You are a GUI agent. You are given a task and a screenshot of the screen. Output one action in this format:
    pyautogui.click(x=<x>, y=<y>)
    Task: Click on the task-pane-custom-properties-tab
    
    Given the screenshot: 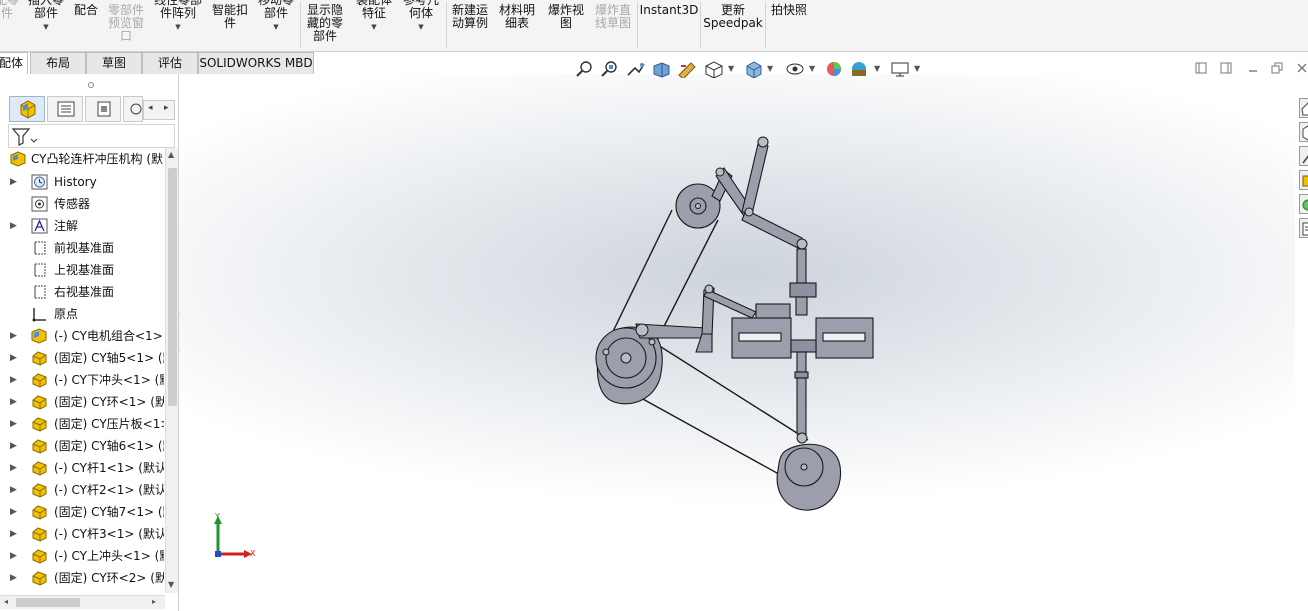 What is the action you would take?
    pyautogui.click(x=1303, y=228)
    